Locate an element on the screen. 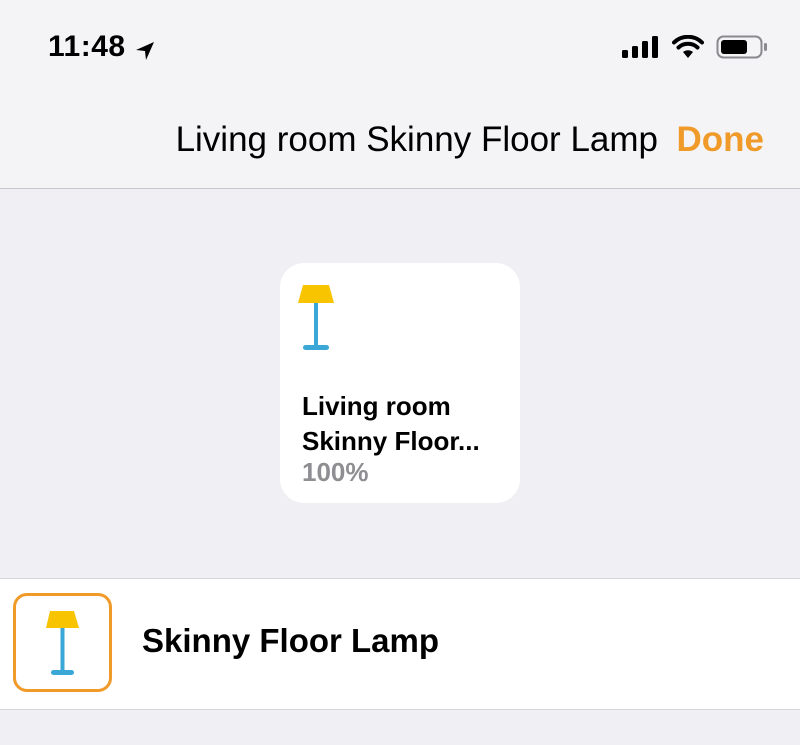 The image size is (800, 745). accessory-icon-box is located at coordinates (62, 642).